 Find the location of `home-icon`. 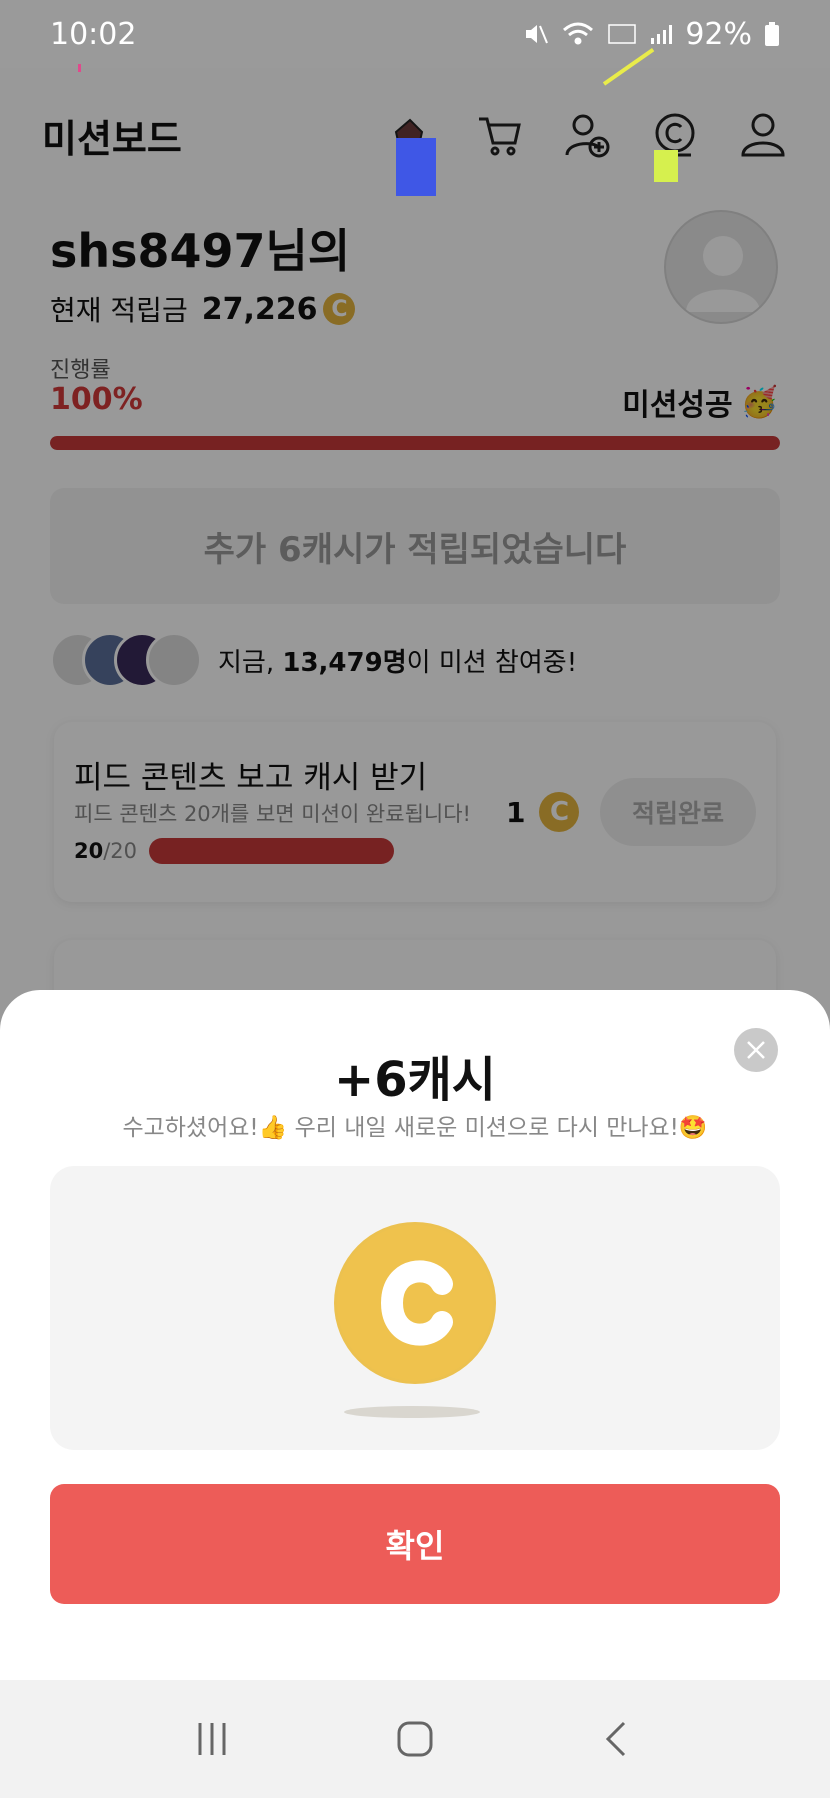

home-icon is located at coordinates (415, 1739).